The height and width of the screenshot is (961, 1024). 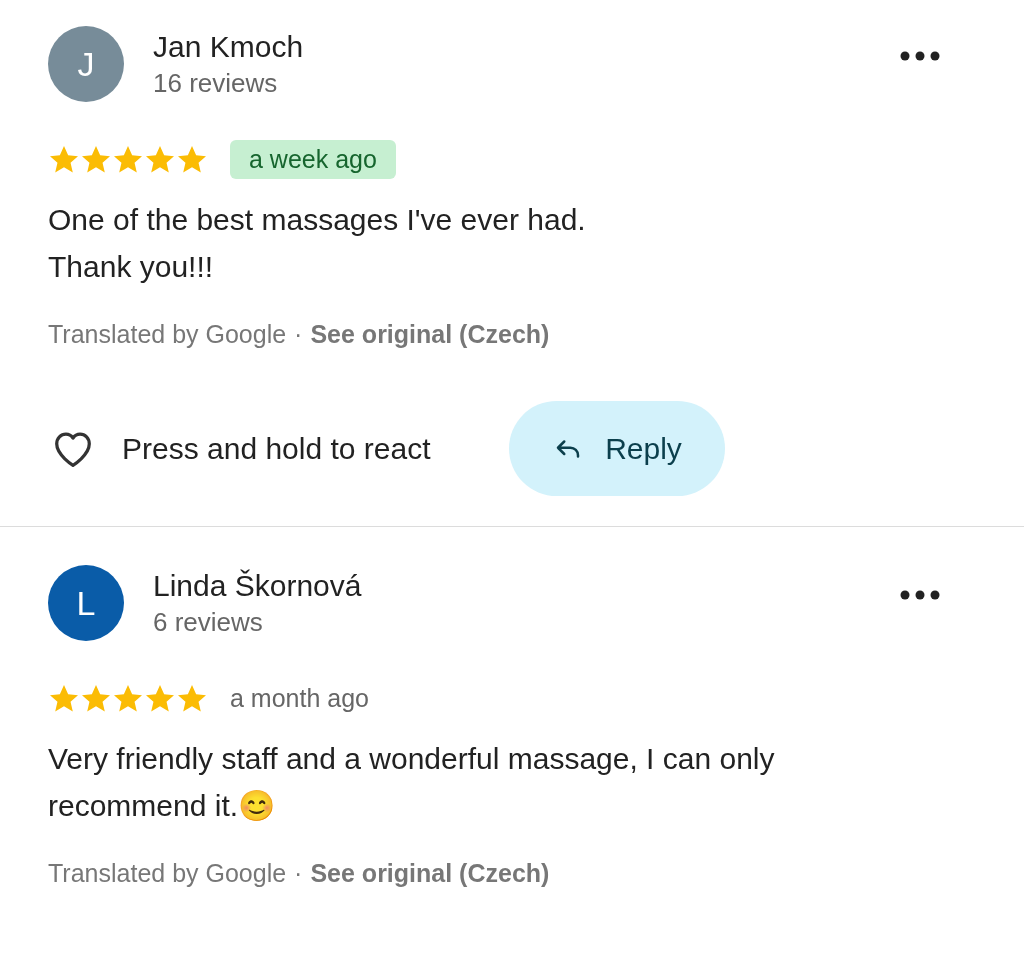 I want to click on avatar: L, so click(x=86, y=603).